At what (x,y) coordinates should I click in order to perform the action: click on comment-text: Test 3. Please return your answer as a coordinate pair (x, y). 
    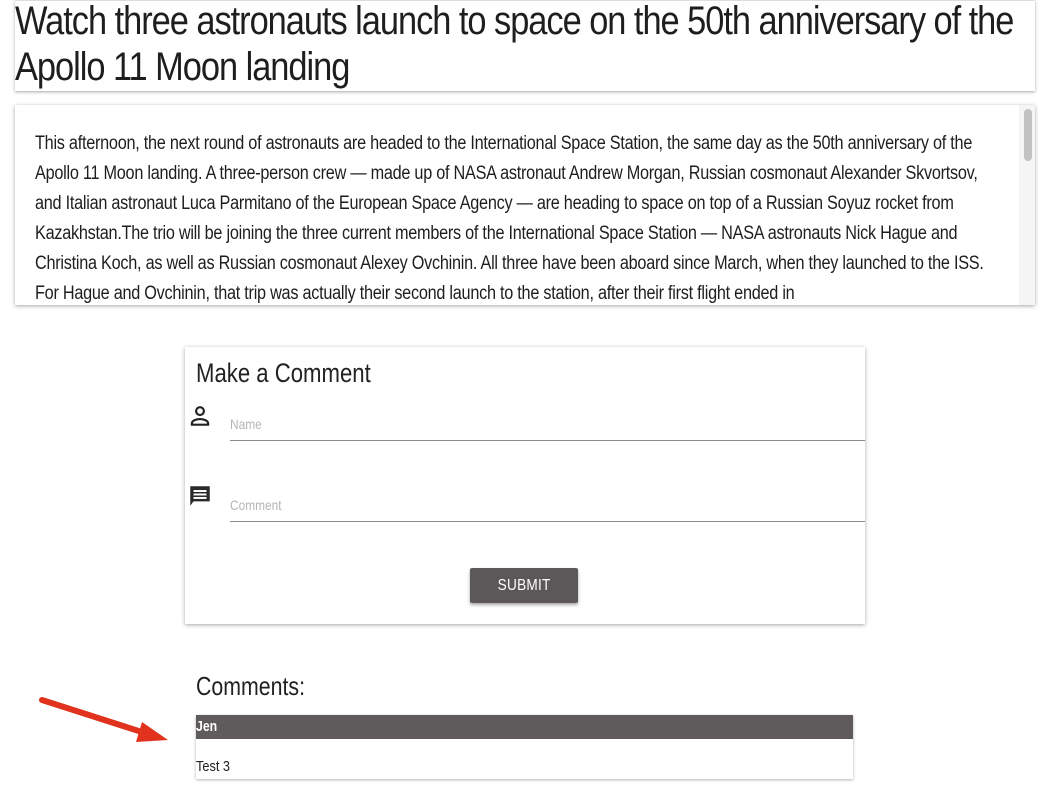
    Looking at the image, I should click on (213, 766).